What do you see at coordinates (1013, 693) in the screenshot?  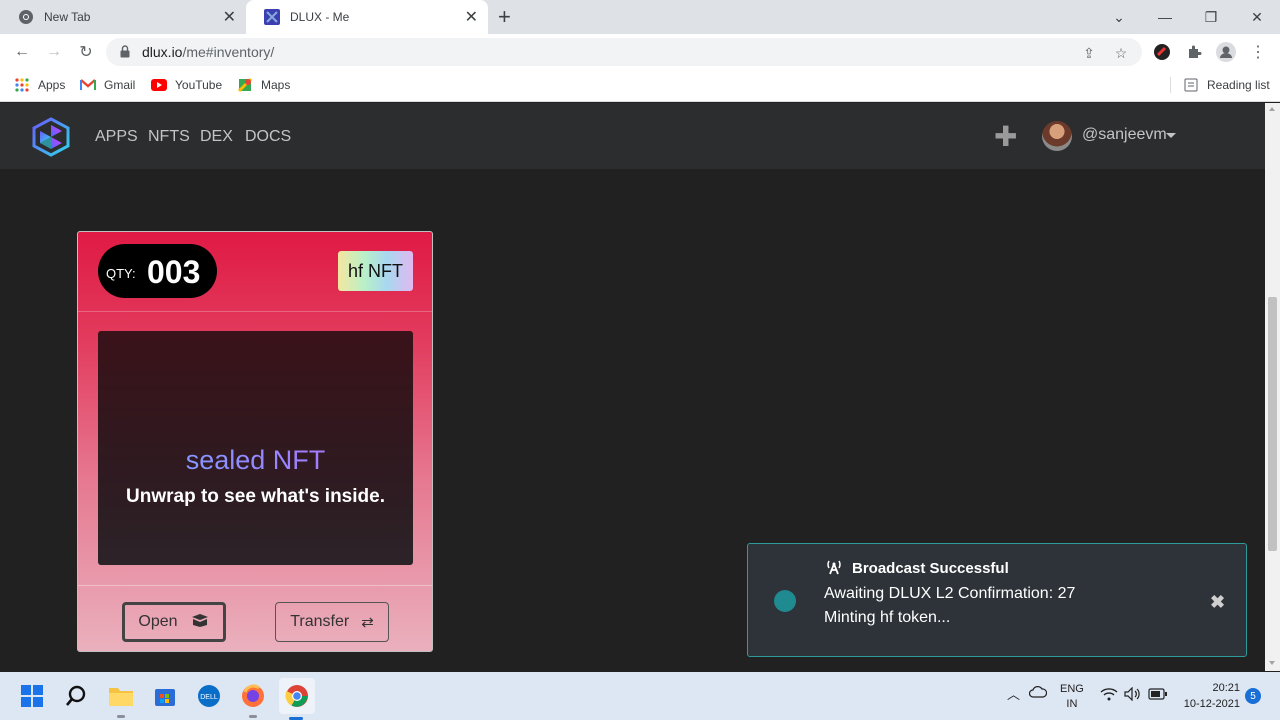 I see `chevron-up-icon: ︿` at bounding box center [1013, 693].